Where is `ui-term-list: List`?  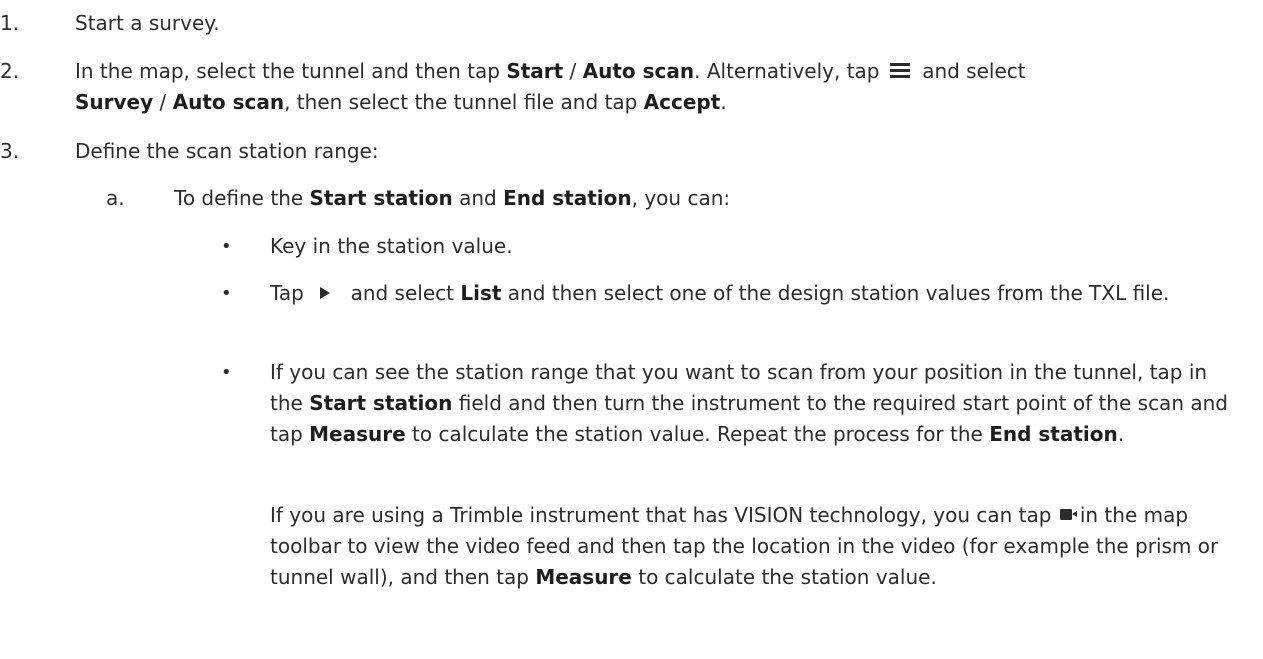 ui-term-list: List is located at coordinates (481, 293).